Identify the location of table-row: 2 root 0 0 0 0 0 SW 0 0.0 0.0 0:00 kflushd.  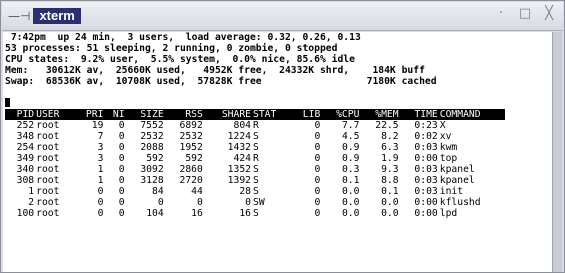
(255, 202).